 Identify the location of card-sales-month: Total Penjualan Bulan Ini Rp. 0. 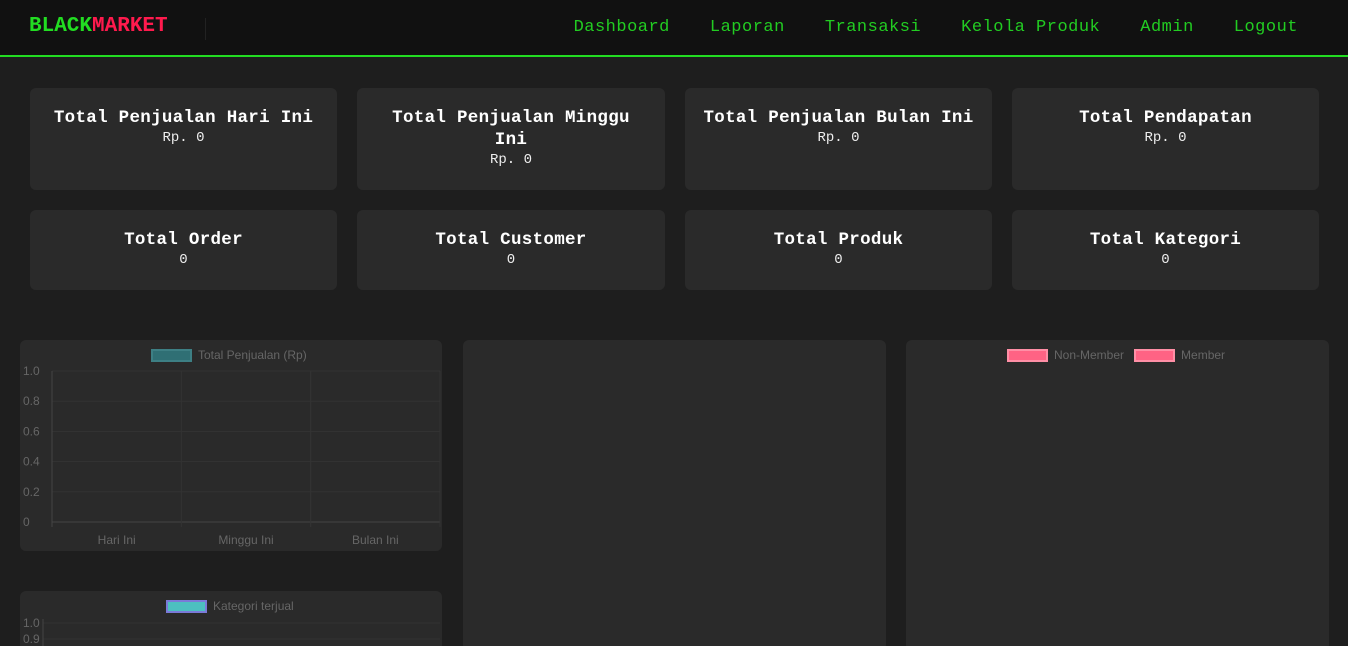
(838, 139).